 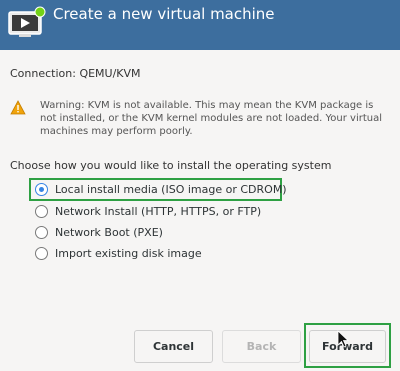 I want to click on radio-label-network-boot: Network Boot (PXE), so click(x=109, y=232).